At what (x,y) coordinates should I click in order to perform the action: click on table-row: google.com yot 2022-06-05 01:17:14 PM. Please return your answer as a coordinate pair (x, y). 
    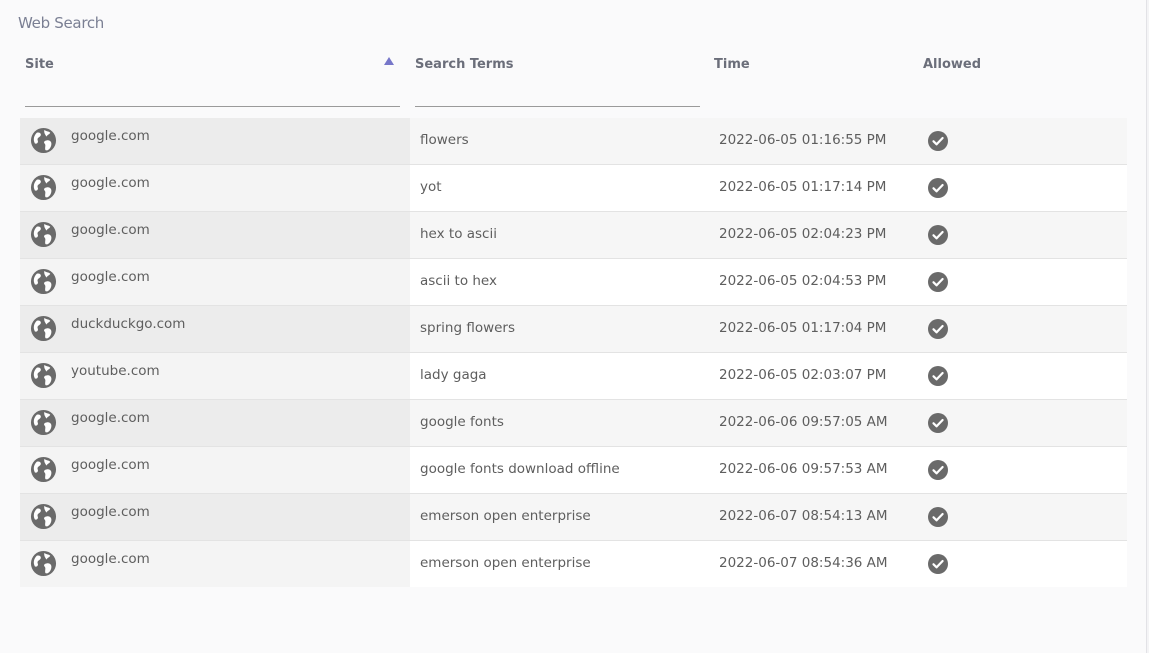
    Looking at the image, I should click on (573, 188).